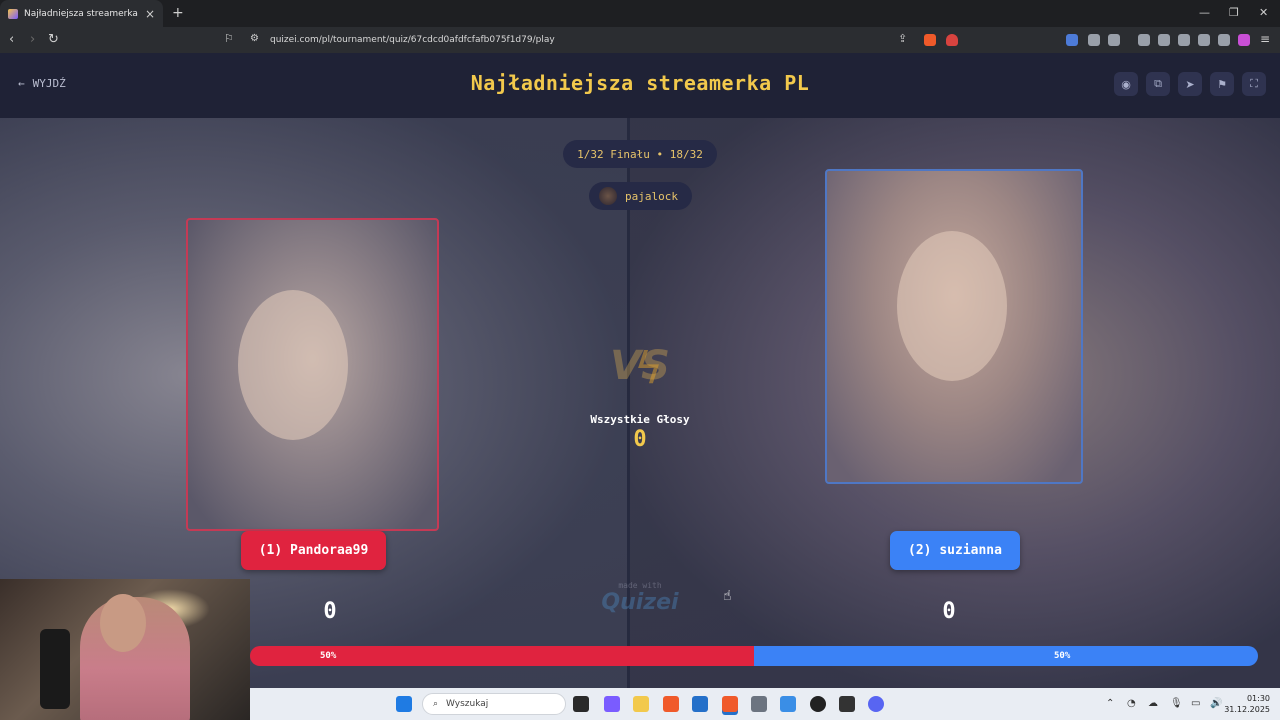 The height and width of the screenshot is (720, 1280). I want to click on left-share-fill: 50%, so click(502, 656).